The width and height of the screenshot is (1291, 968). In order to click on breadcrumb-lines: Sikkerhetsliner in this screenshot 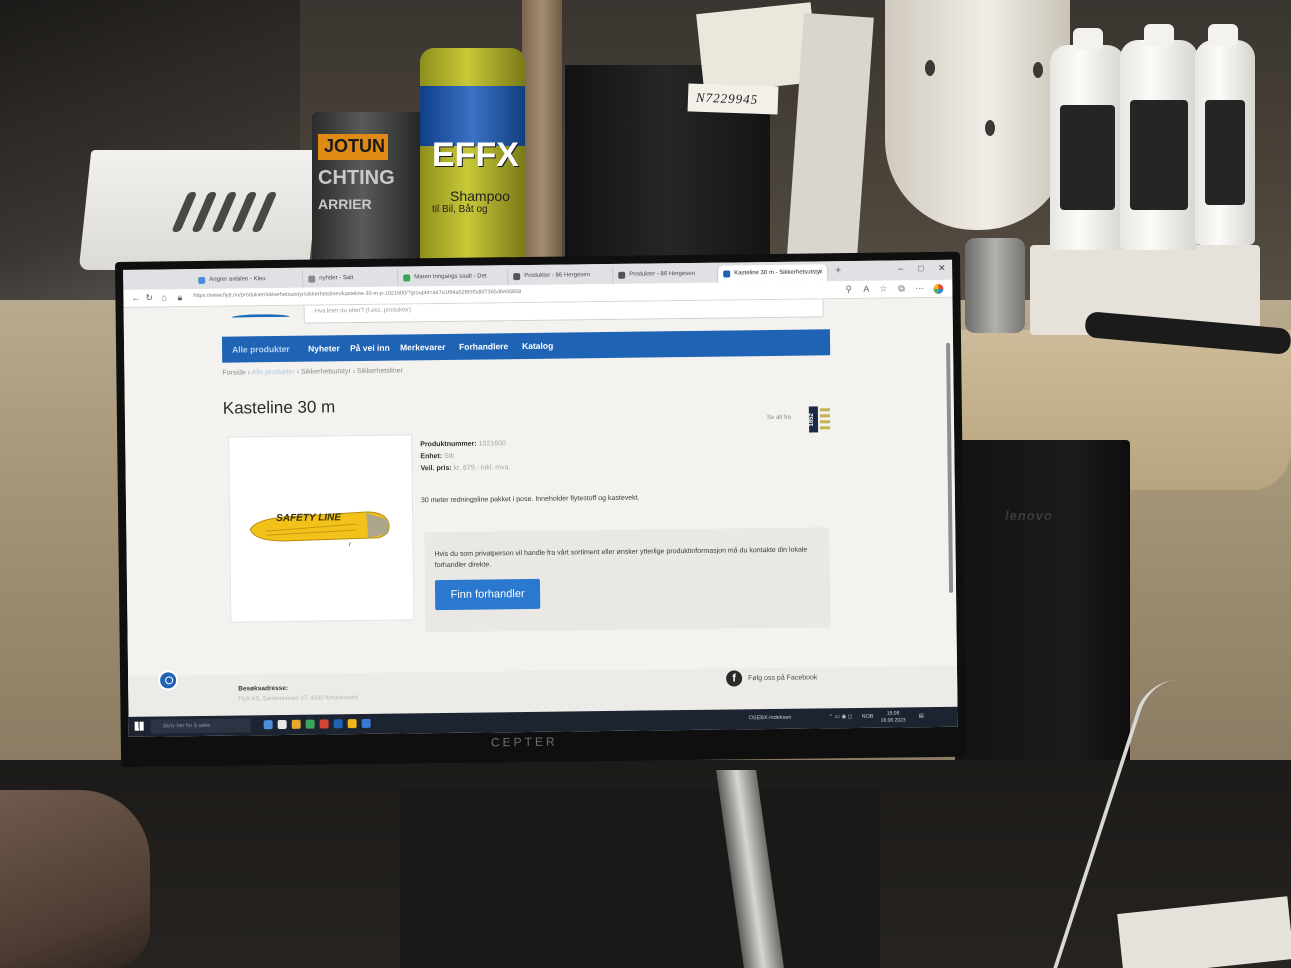, I will do `click(380, 371)`.